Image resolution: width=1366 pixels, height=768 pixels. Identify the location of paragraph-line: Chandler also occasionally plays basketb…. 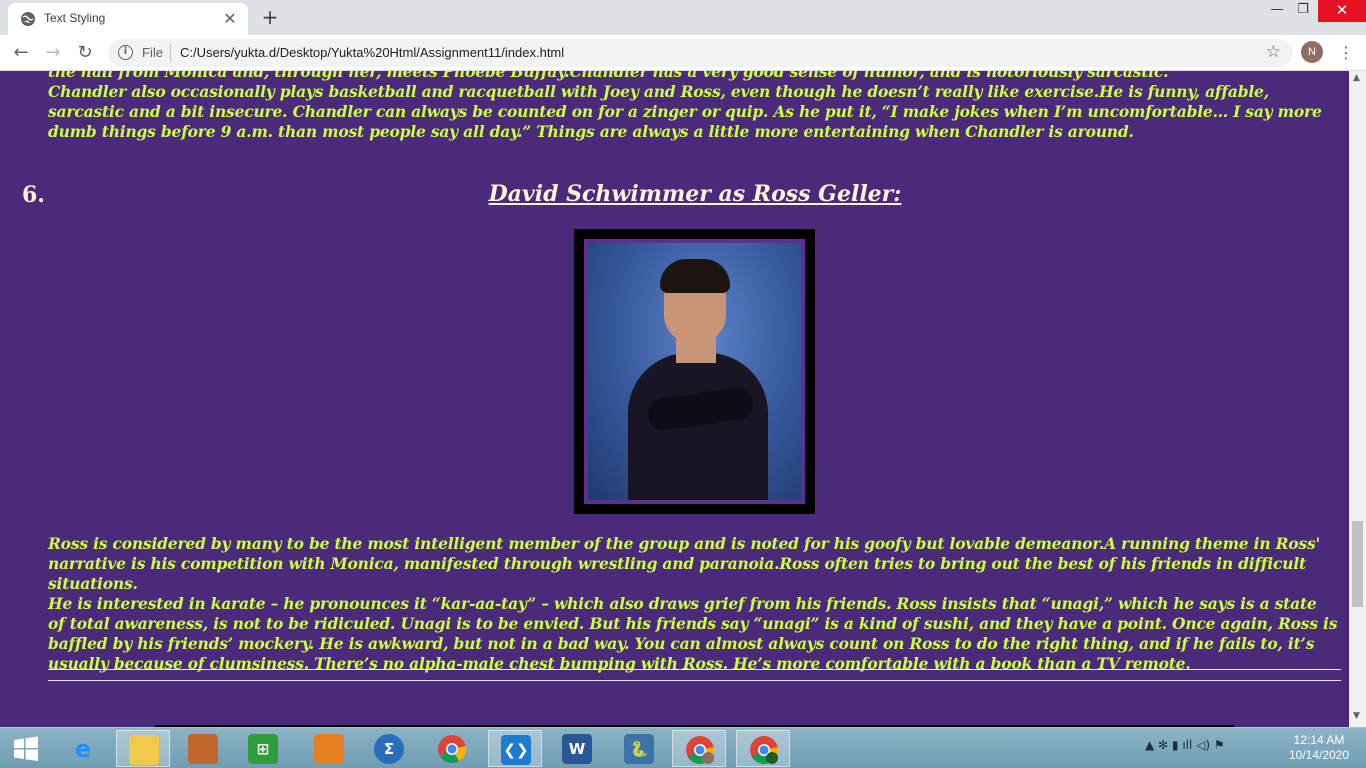
(685, 111).